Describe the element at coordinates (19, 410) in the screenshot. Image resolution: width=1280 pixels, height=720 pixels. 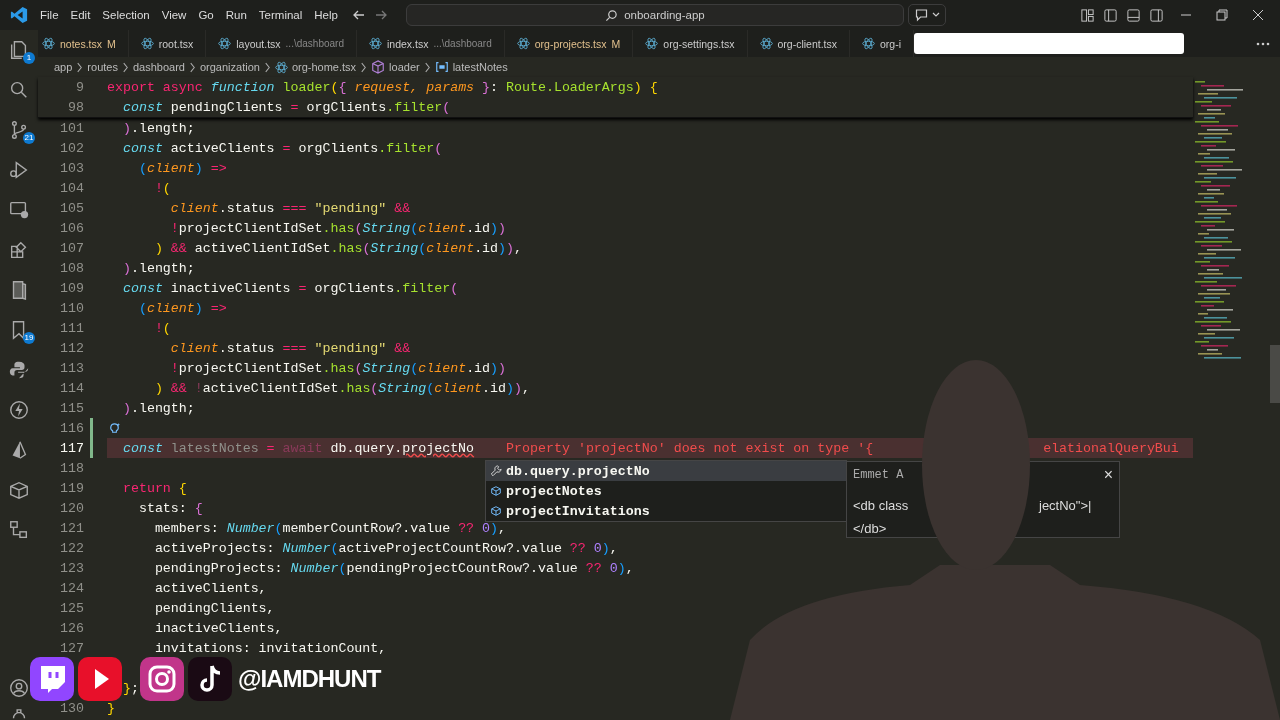
I see `lightning-icon` at that location.